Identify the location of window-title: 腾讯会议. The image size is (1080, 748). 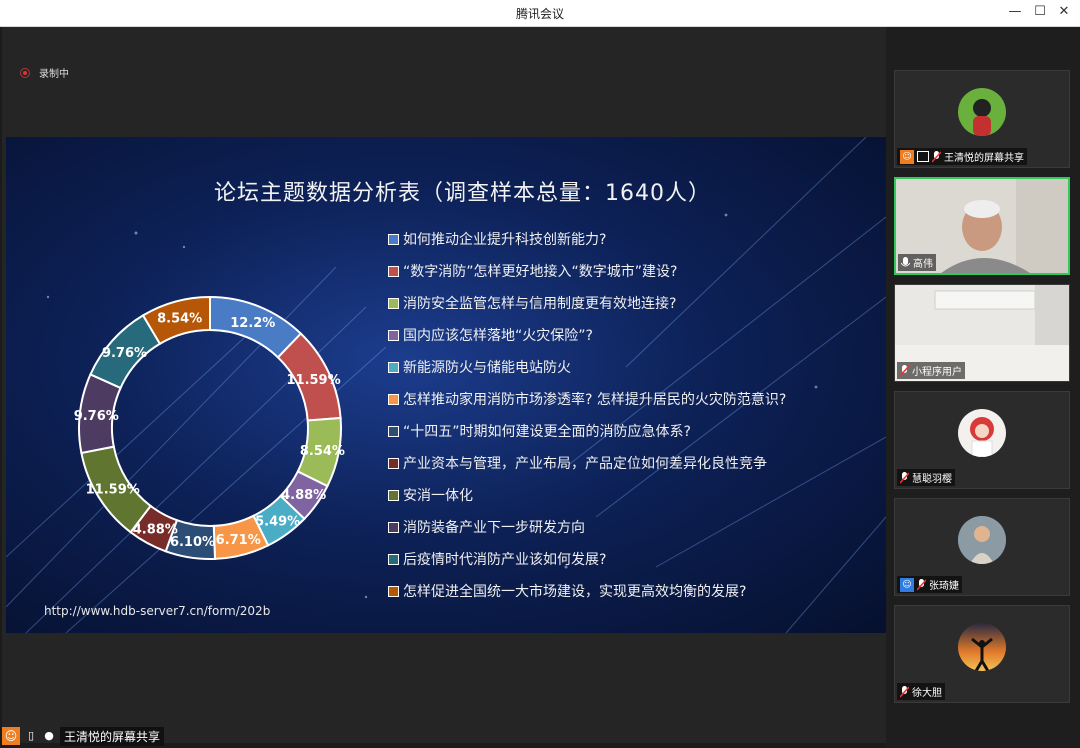
(539, 14).